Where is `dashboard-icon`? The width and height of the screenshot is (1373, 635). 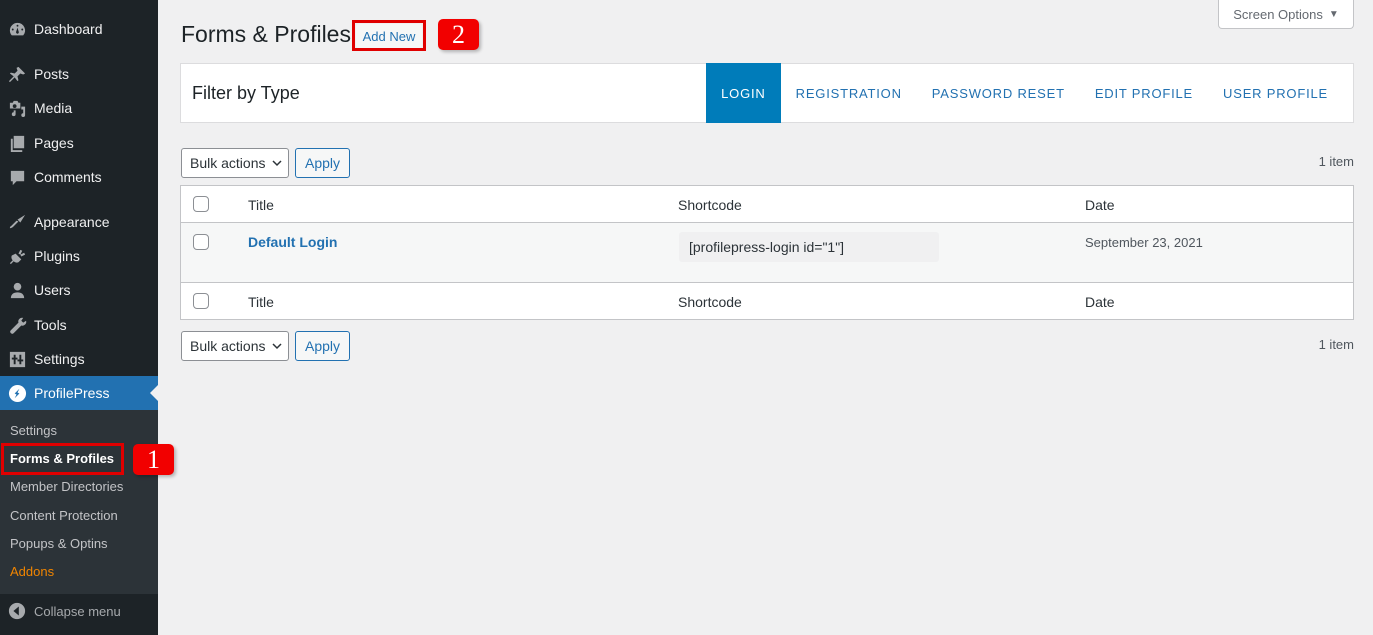 dashboard-icon is located at coordinates (17, 29).